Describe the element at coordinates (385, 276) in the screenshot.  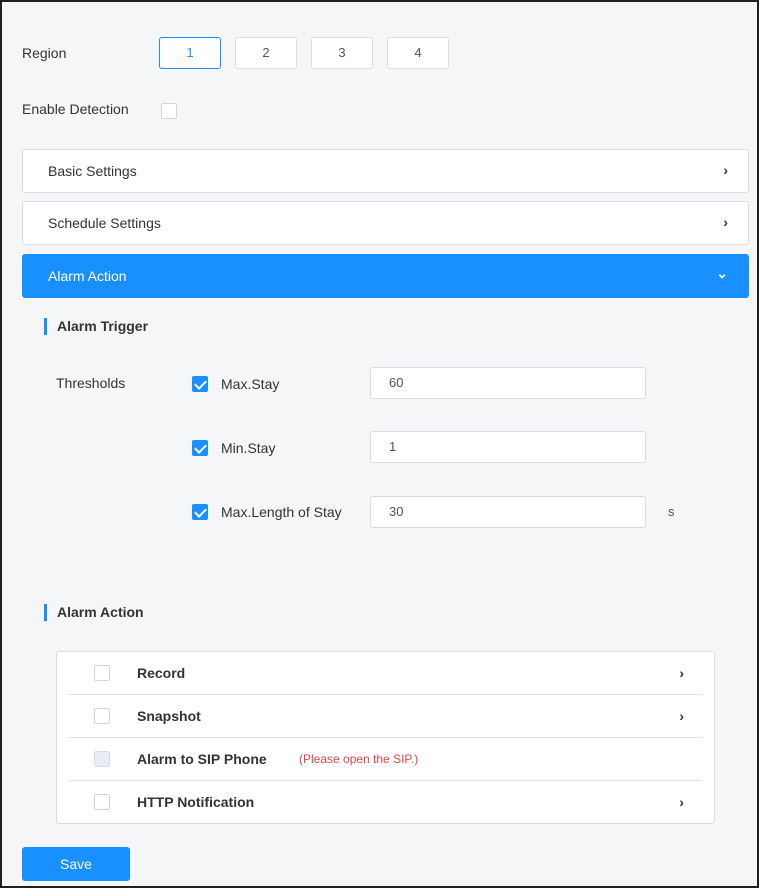
I see `alarm-action-panel: Alarm Action ⌄` at that location.